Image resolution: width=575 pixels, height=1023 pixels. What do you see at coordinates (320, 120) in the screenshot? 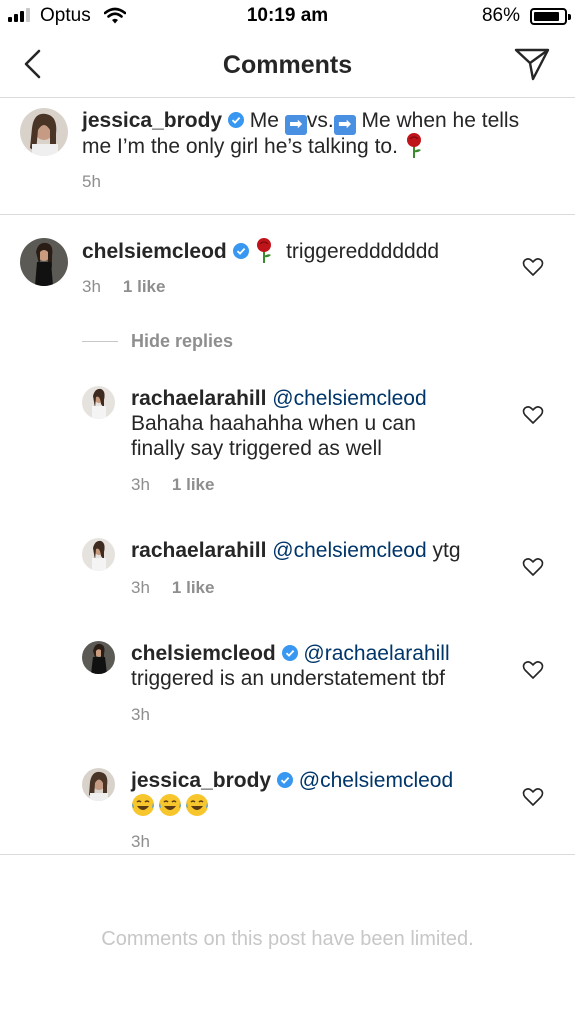
I see `caption-text: vs.` at bounding box center [320, 120].